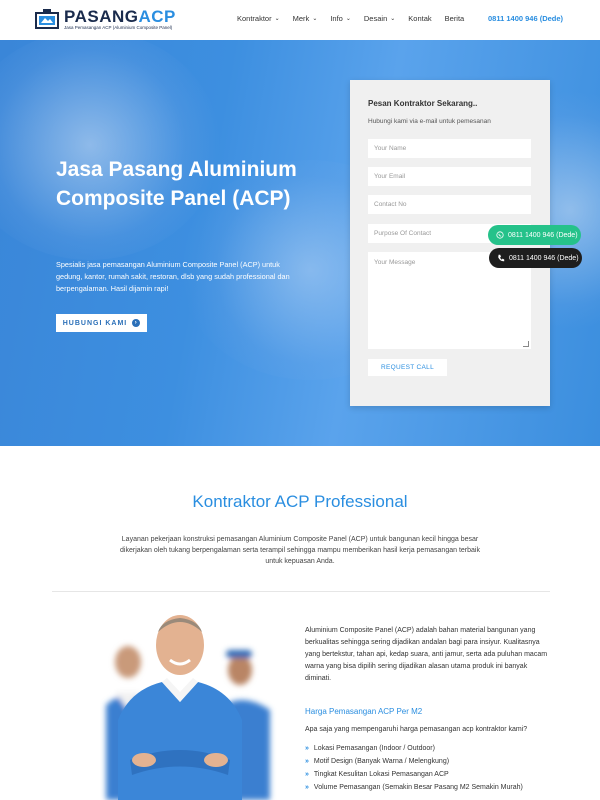  I want to click on content-heading: Harga Pemasangan ACP Per M2, so click(364, 711).